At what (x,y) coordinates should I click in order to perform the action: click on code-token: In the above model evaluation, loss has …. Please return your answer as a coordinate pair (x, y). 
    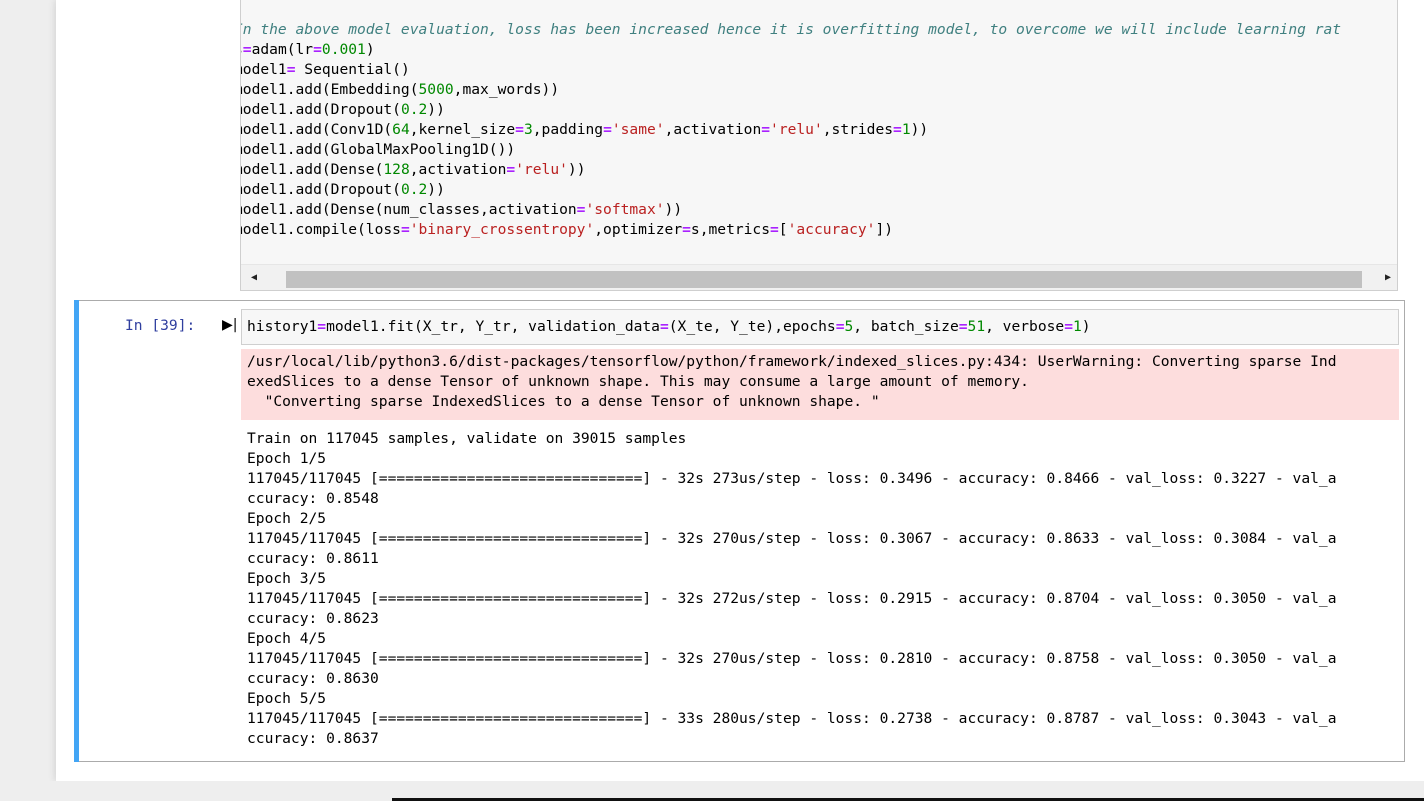
    Looking at the image, I should click on (791, 29).